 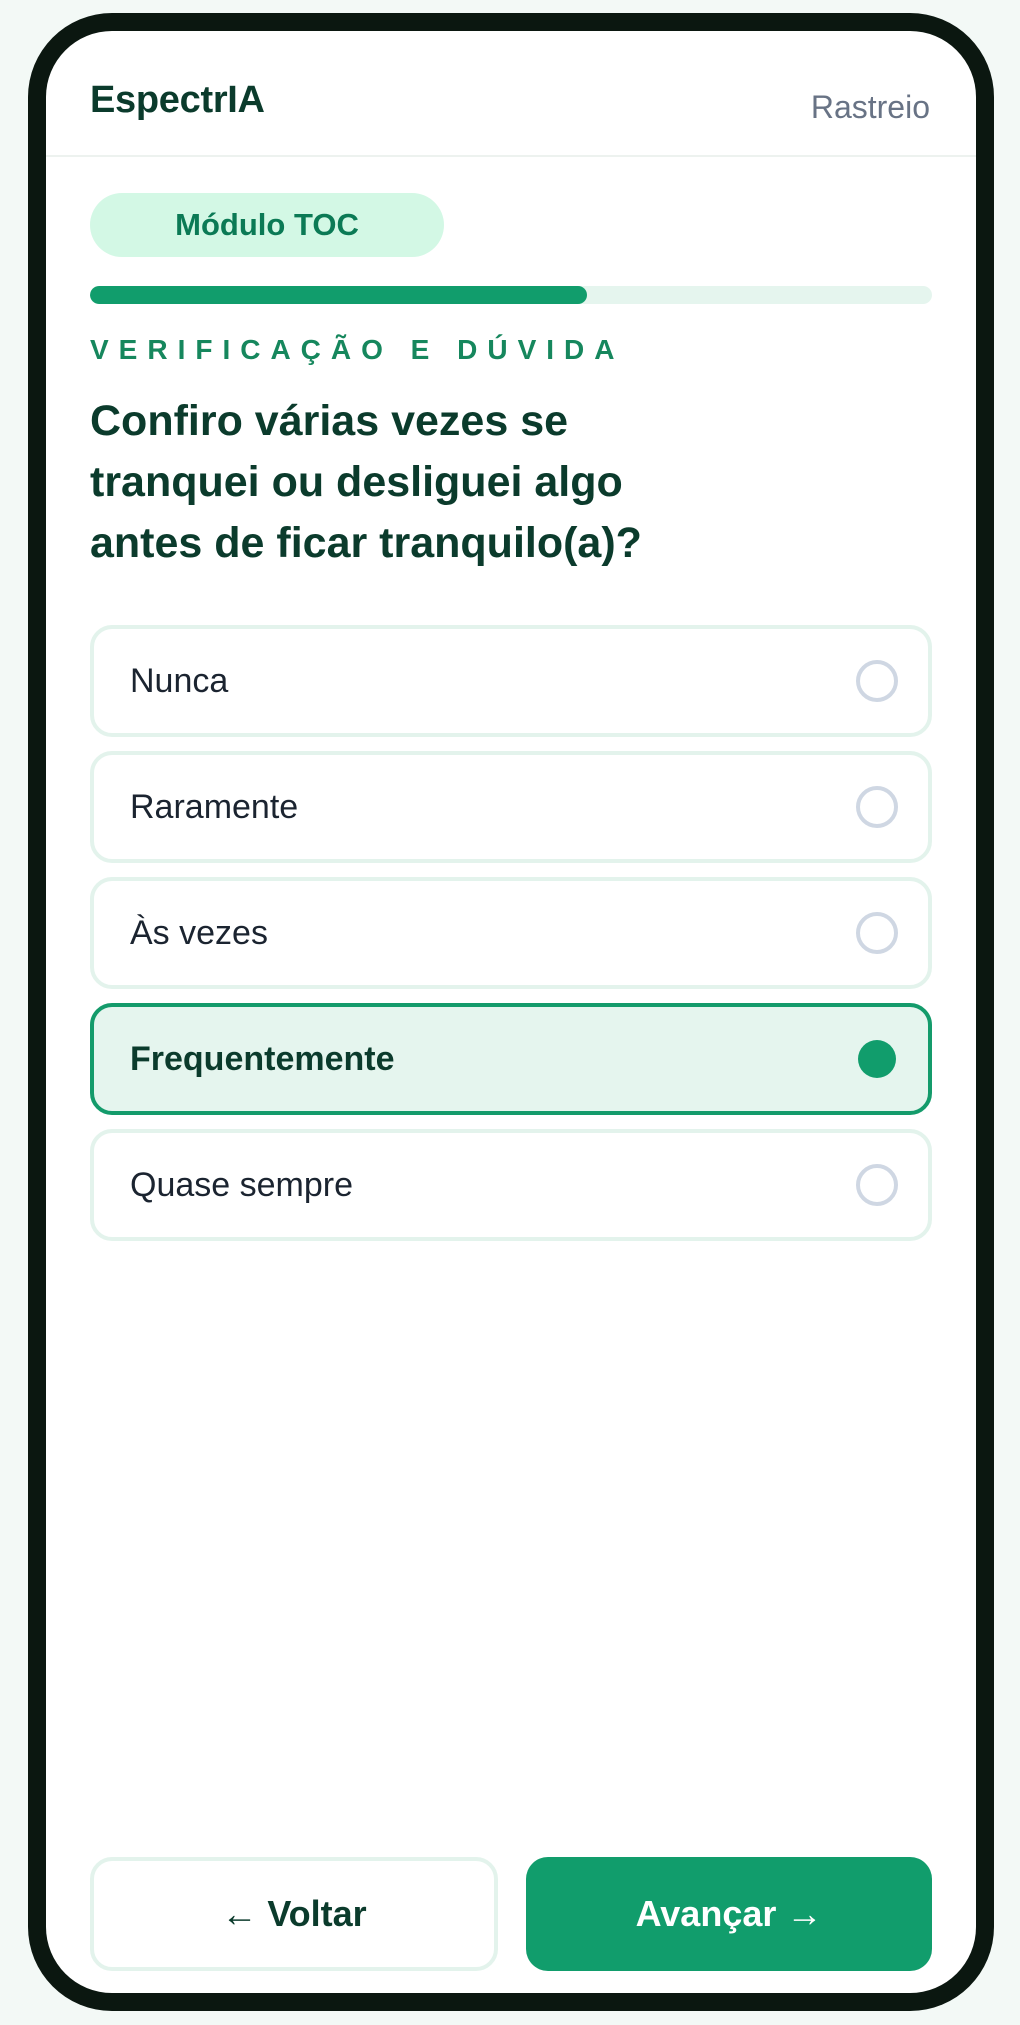 I want to click on back-button: ← Voltar, so click(x=294, y=1914).